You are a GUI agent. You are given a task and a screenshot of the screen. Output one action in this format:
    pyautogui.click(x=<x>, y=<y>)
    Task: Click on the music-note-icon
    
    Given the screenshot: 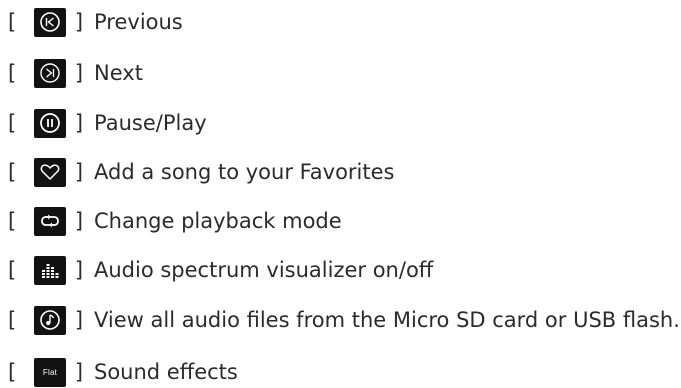 What is the action you would take?
    pyautogui.click(x=50, y=320)
    